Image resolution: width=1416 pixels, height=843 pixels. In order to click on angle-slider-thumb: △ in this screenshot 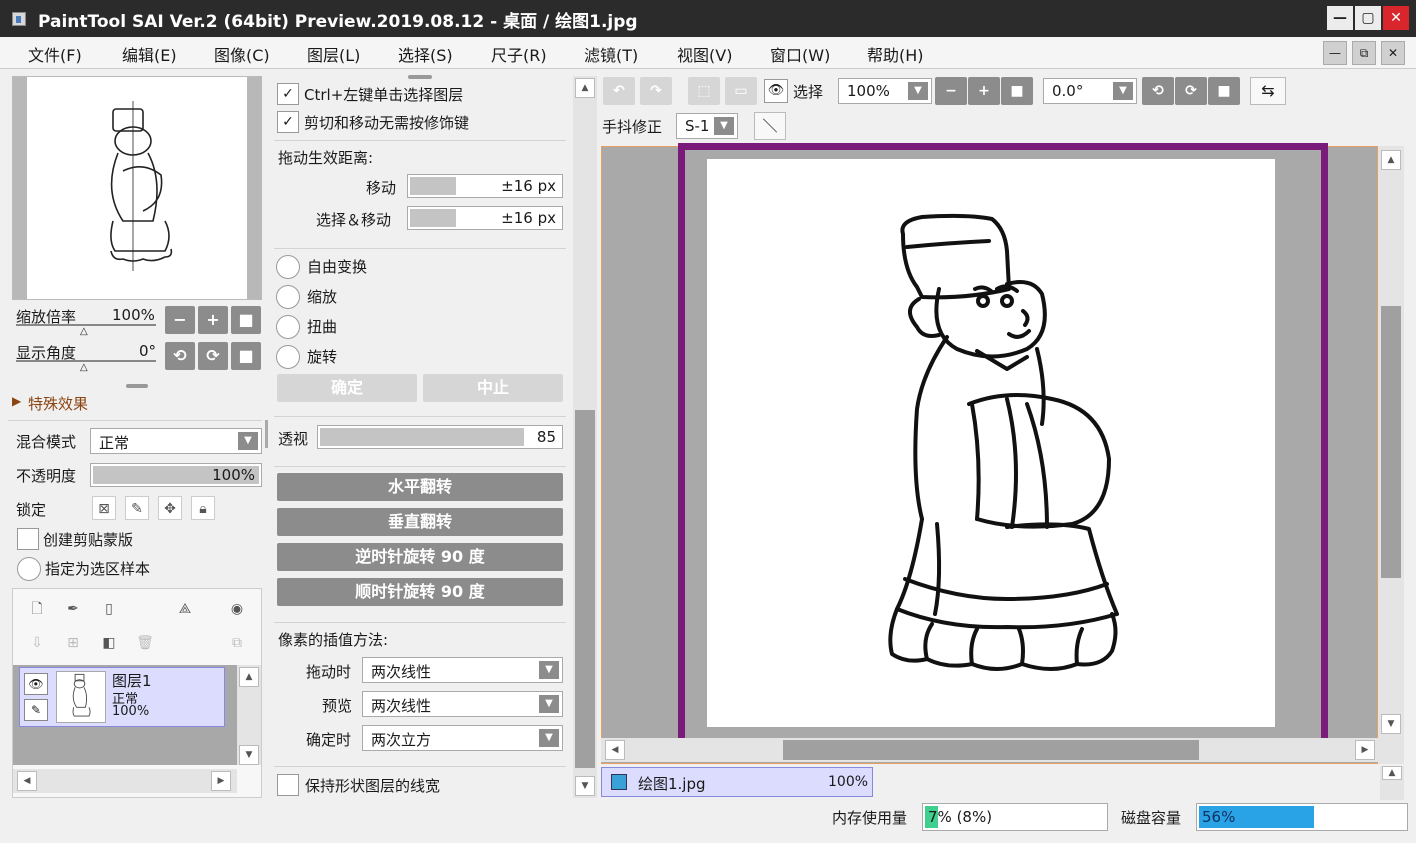, I will do `click(84, 367)`.